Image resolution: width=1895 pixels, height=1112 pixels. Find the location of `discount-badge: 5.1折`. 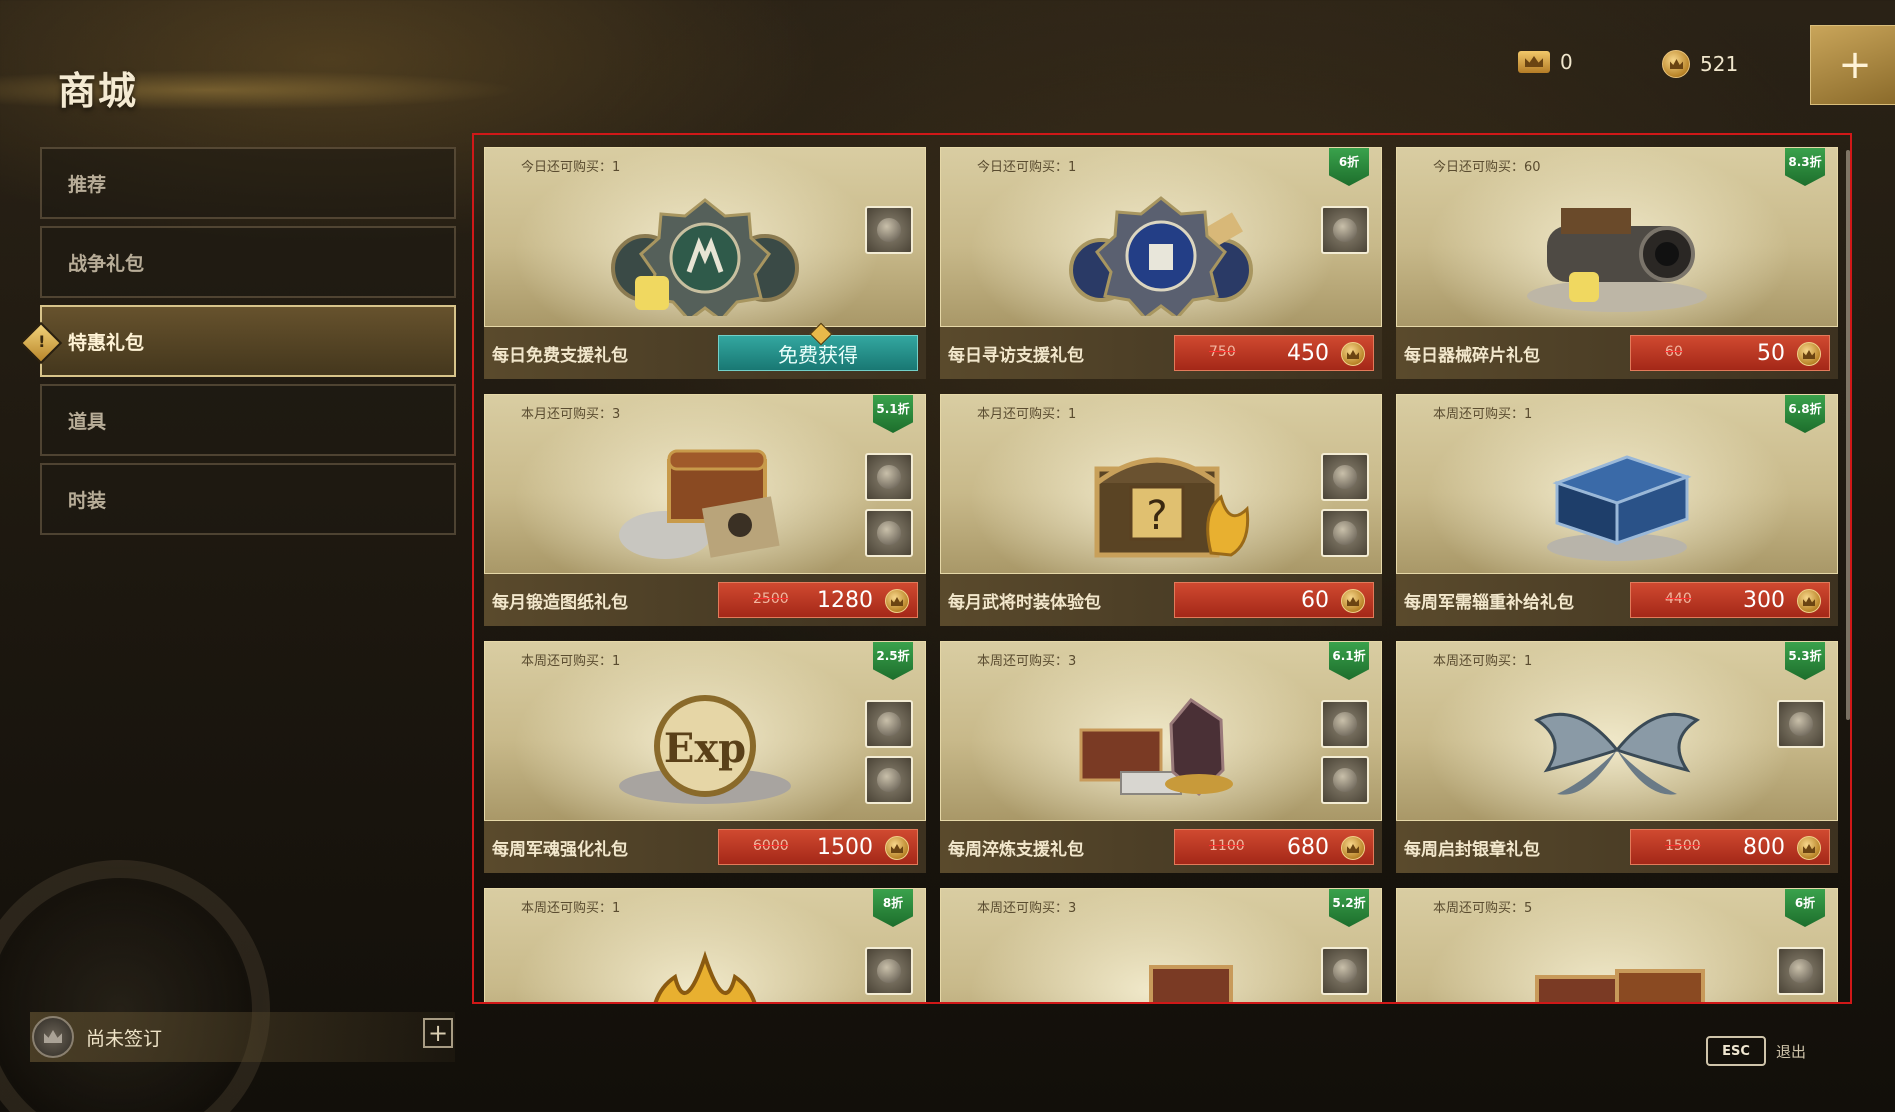

discount-badge: 5.1折 is located at coordinates (893, 414).